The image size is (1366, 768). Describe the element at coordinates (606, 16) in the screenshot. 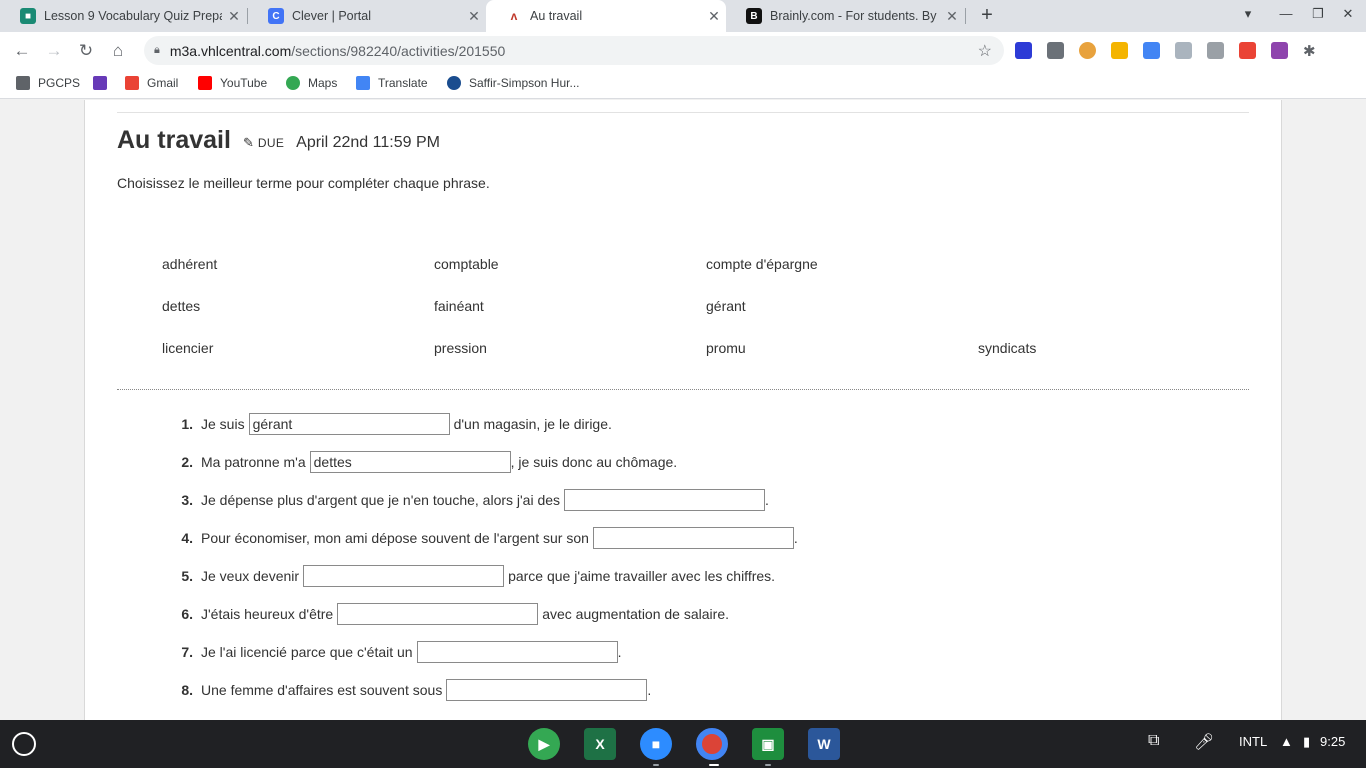

I see `tab-au-travail: ᴧ Au travail ✕` at that location.